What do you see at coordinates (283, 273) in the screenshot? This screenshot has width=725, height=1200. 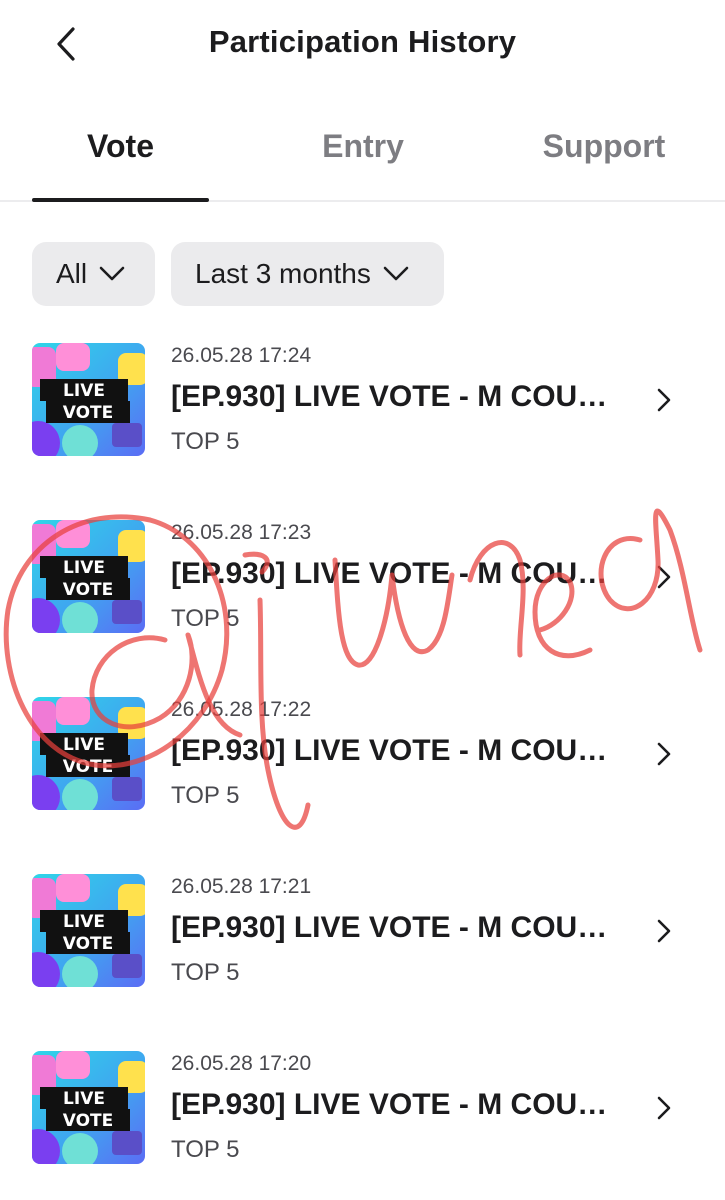 I see `period-filter-label: Last 3 months` at bounding box center [283, 273].